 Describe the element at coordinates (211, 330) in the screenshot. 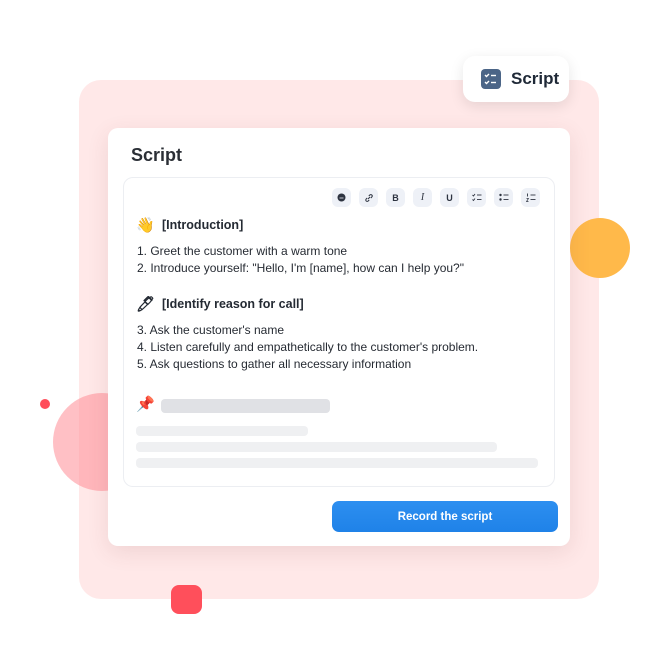

I see `list-item: 3. Ask the customer's name` at that location.